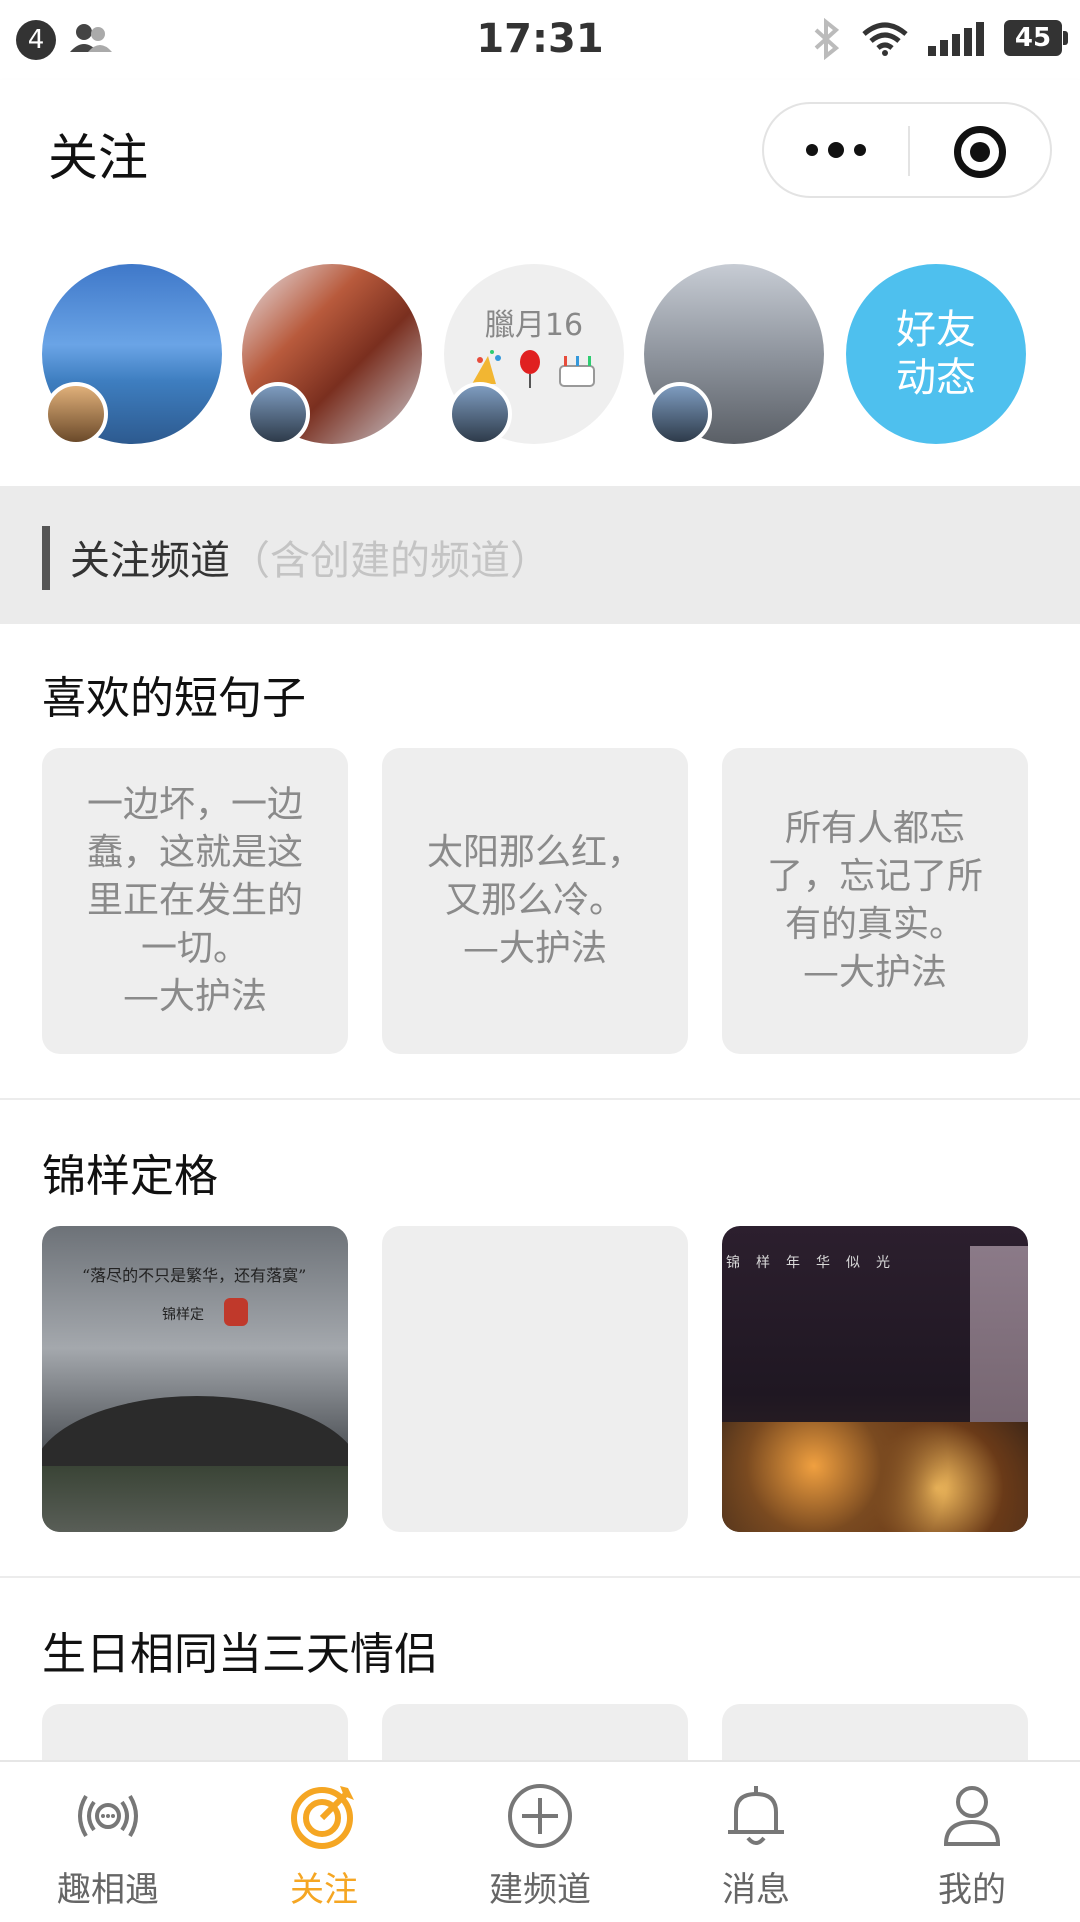 The image size is (1080, 1922). I want to click on tab-label: 关注, so click(324, 1890).